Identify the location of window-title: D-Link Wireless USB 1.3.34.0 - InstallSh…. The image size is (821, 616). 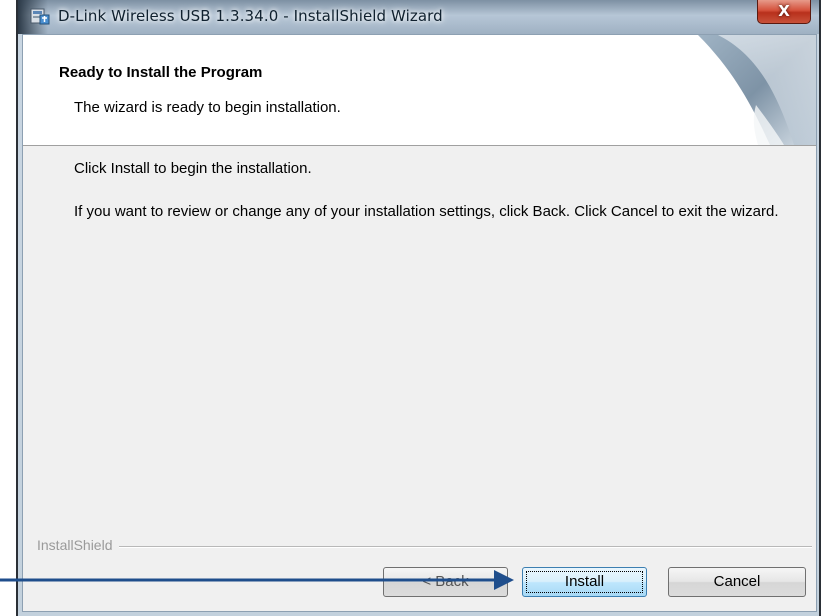
(250, 16).